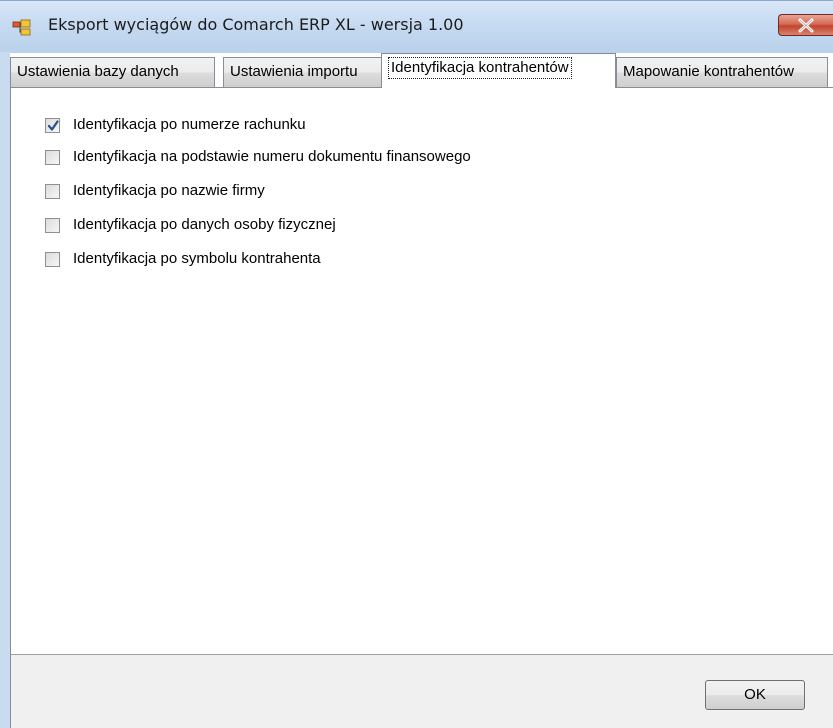 The height and width of the screenshot is (728, 833). Describe the element at coordinates (5, 390) in the screenshot. I see `window-frame-left` at that location.